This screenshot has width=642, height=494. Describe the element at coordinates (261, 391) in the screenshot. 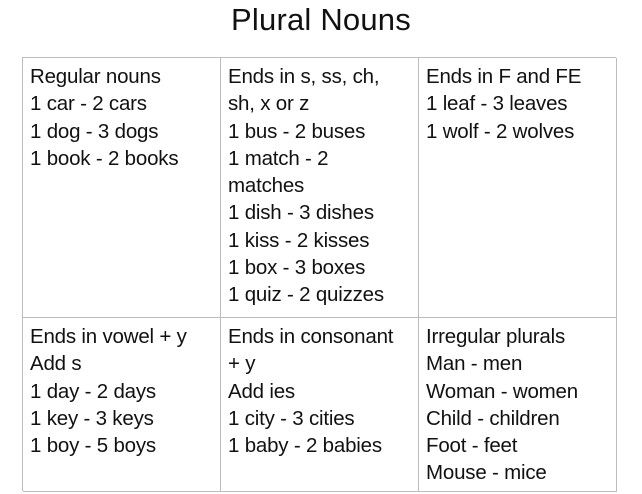

I see `rule-line: Add ies` at that location.